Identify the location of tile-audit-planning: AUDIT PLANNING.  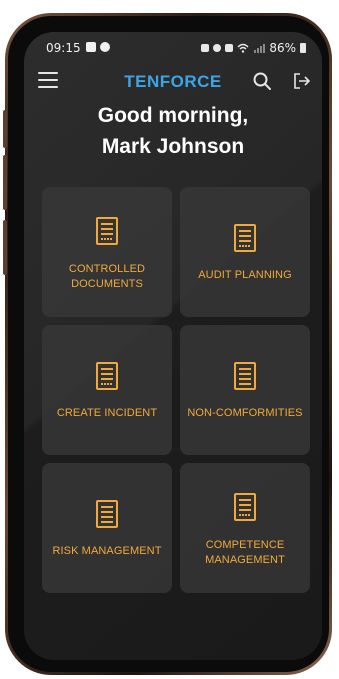
(245, 252).